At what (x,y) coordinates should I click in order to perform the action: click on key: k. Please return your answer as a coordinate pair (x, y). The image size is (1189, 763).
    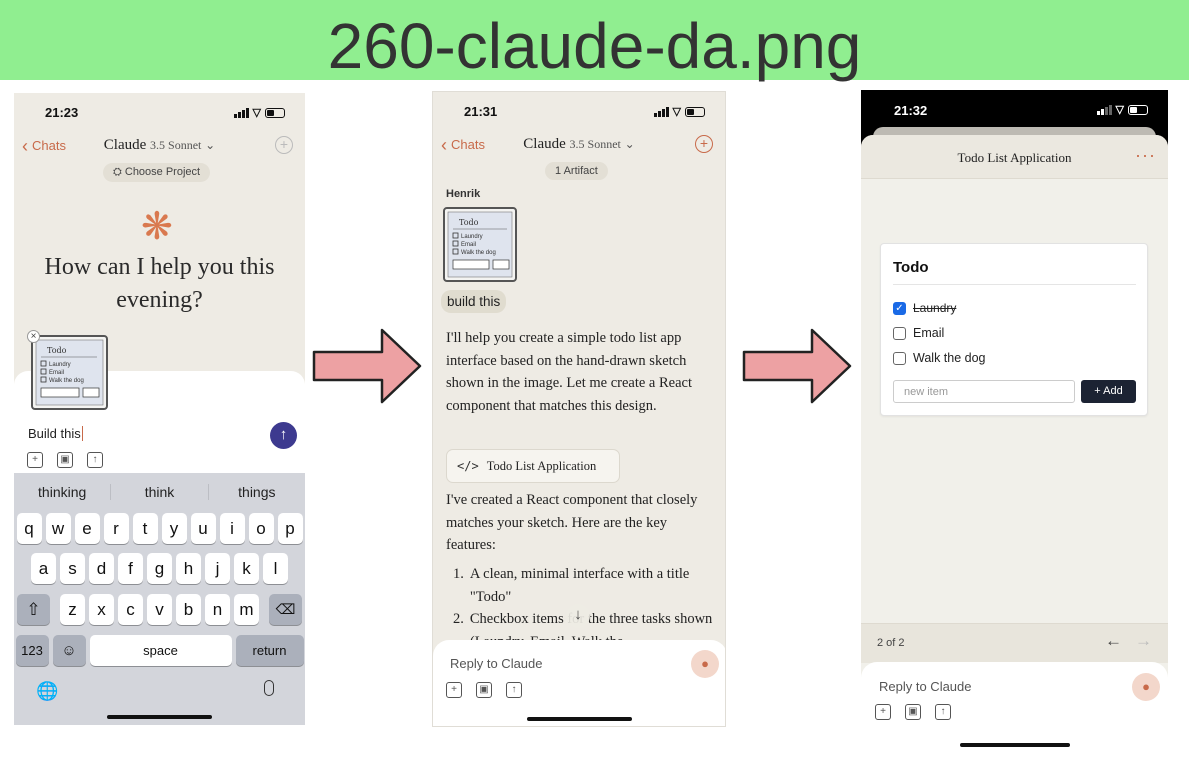
    Looking at the image, I should click on (246, 568).